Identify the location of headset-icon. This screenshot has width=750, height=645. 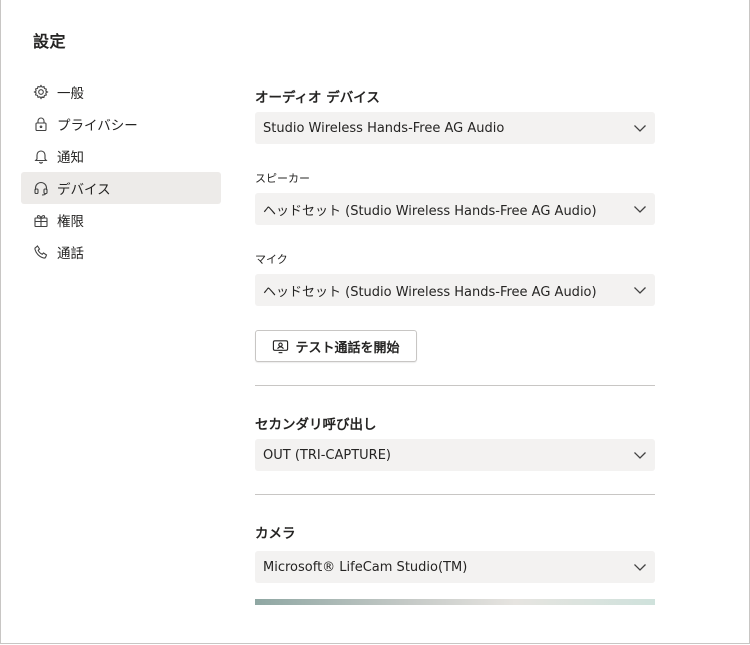
(41, 188).